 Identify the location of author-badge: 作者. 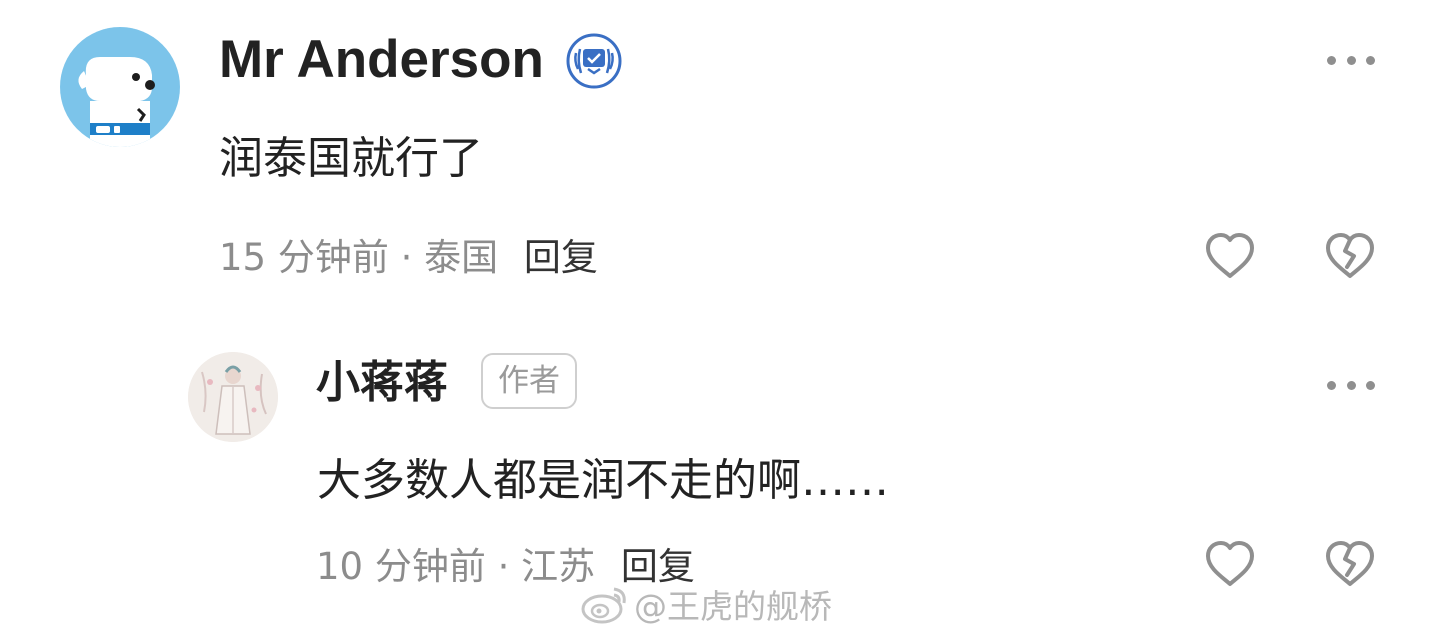
(529, 381).